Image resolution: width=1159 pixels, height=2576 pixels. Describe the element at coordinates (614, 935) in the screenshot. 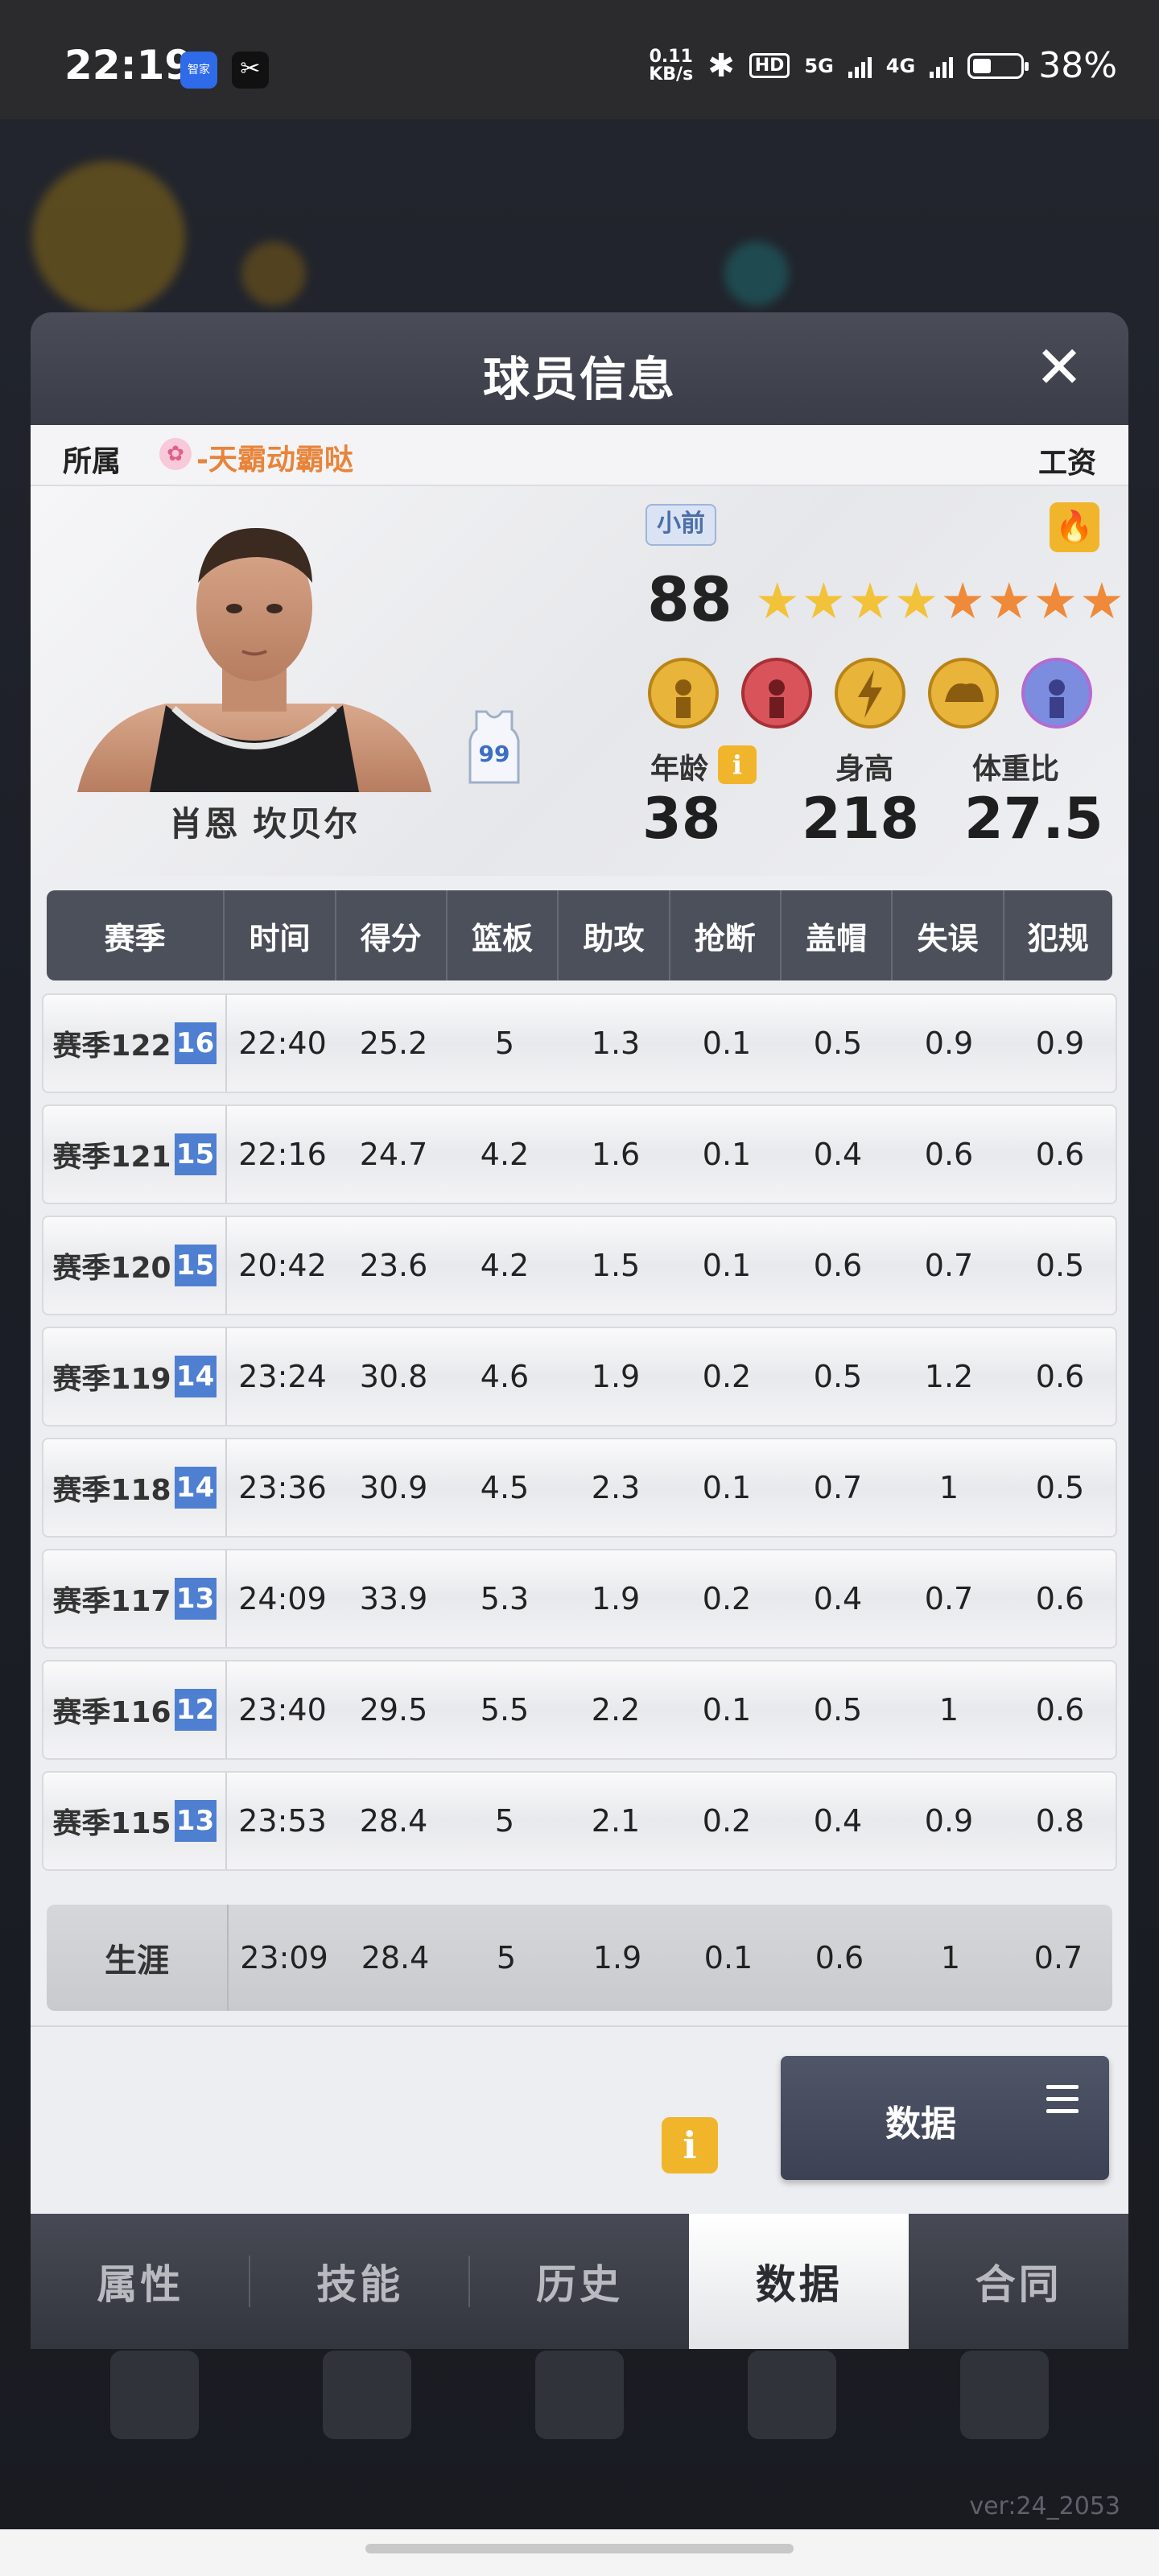

I see `header-assists: 助攻` at that location.